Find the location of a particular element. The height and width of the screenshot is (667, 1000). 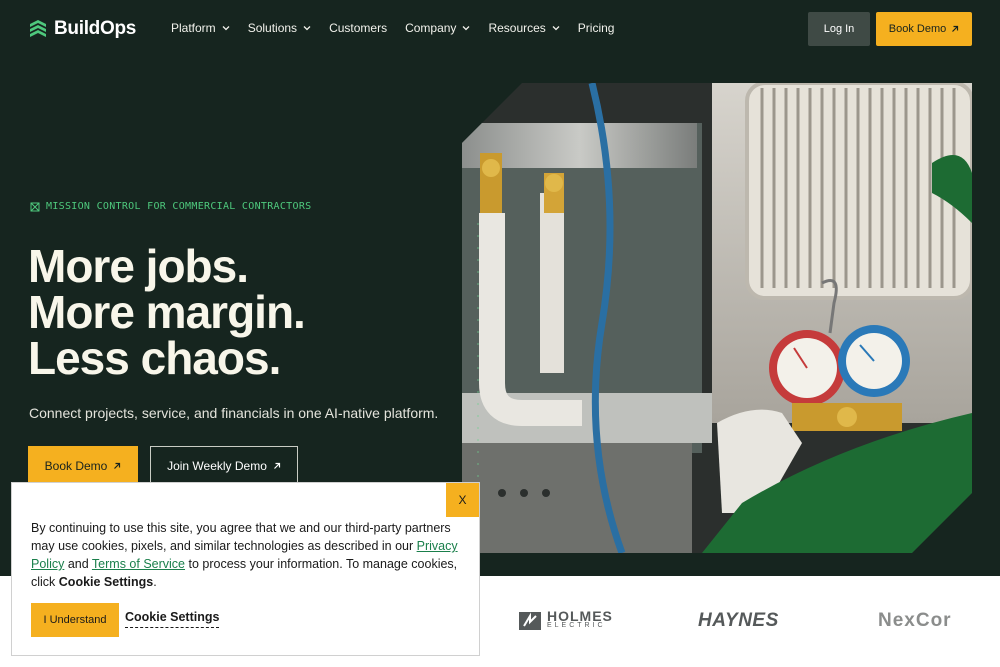

nav-item-company: Company is located at coordinates (437, 28).